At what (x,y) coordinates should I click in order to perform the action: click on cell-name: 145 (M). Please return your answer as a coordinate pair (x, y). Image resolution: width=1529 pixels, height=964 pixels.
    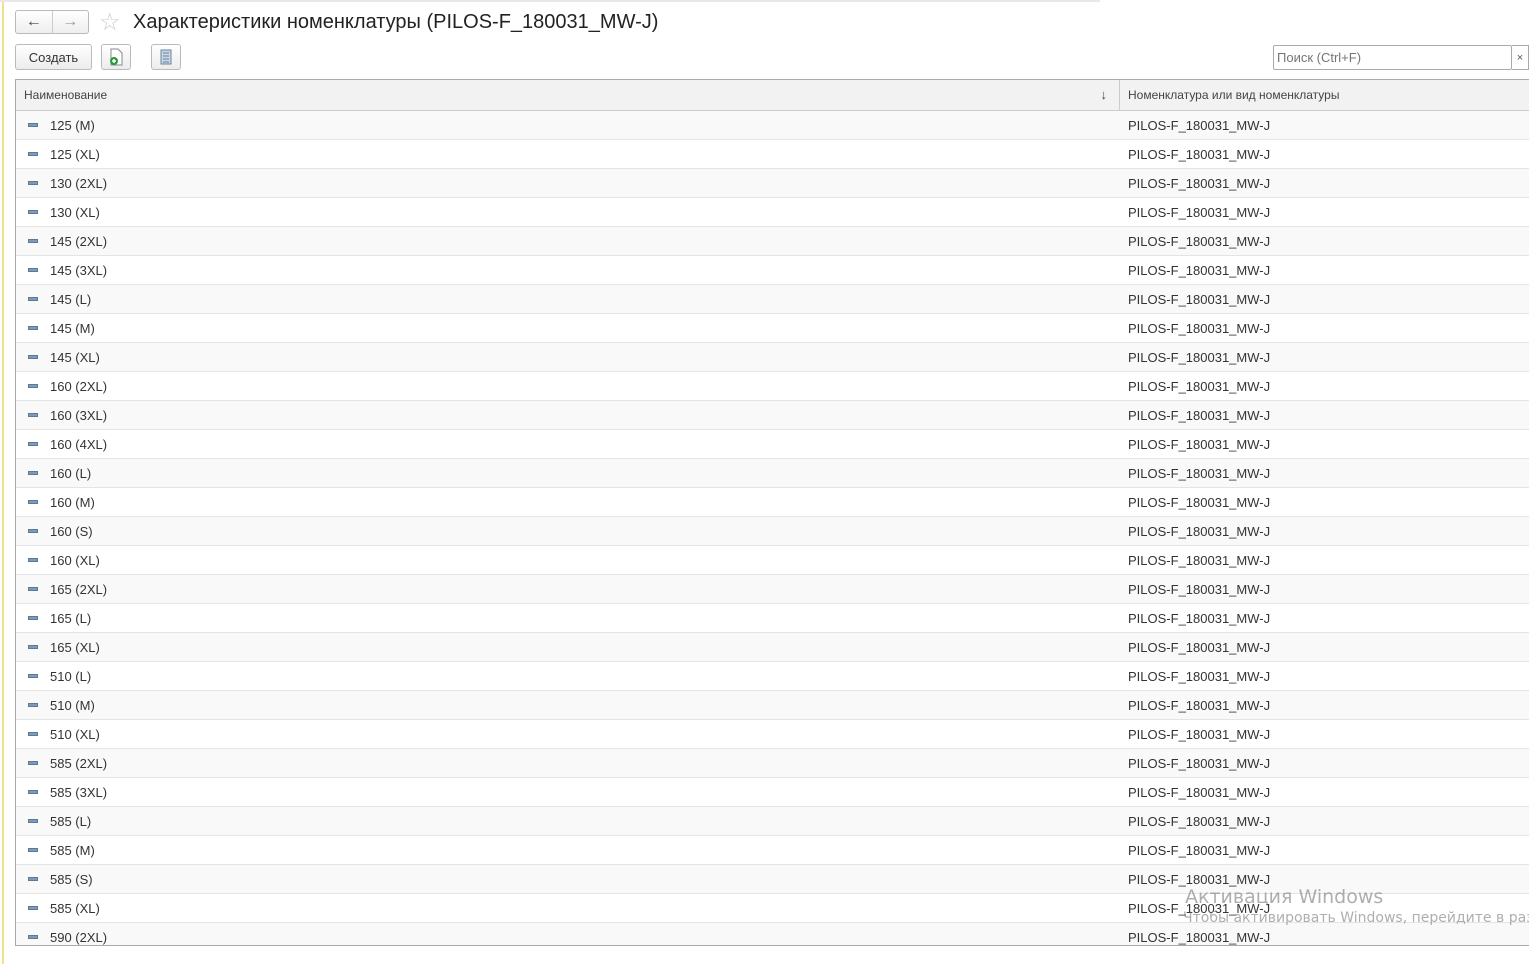
    Looking at the image, I should click on (568, 328).